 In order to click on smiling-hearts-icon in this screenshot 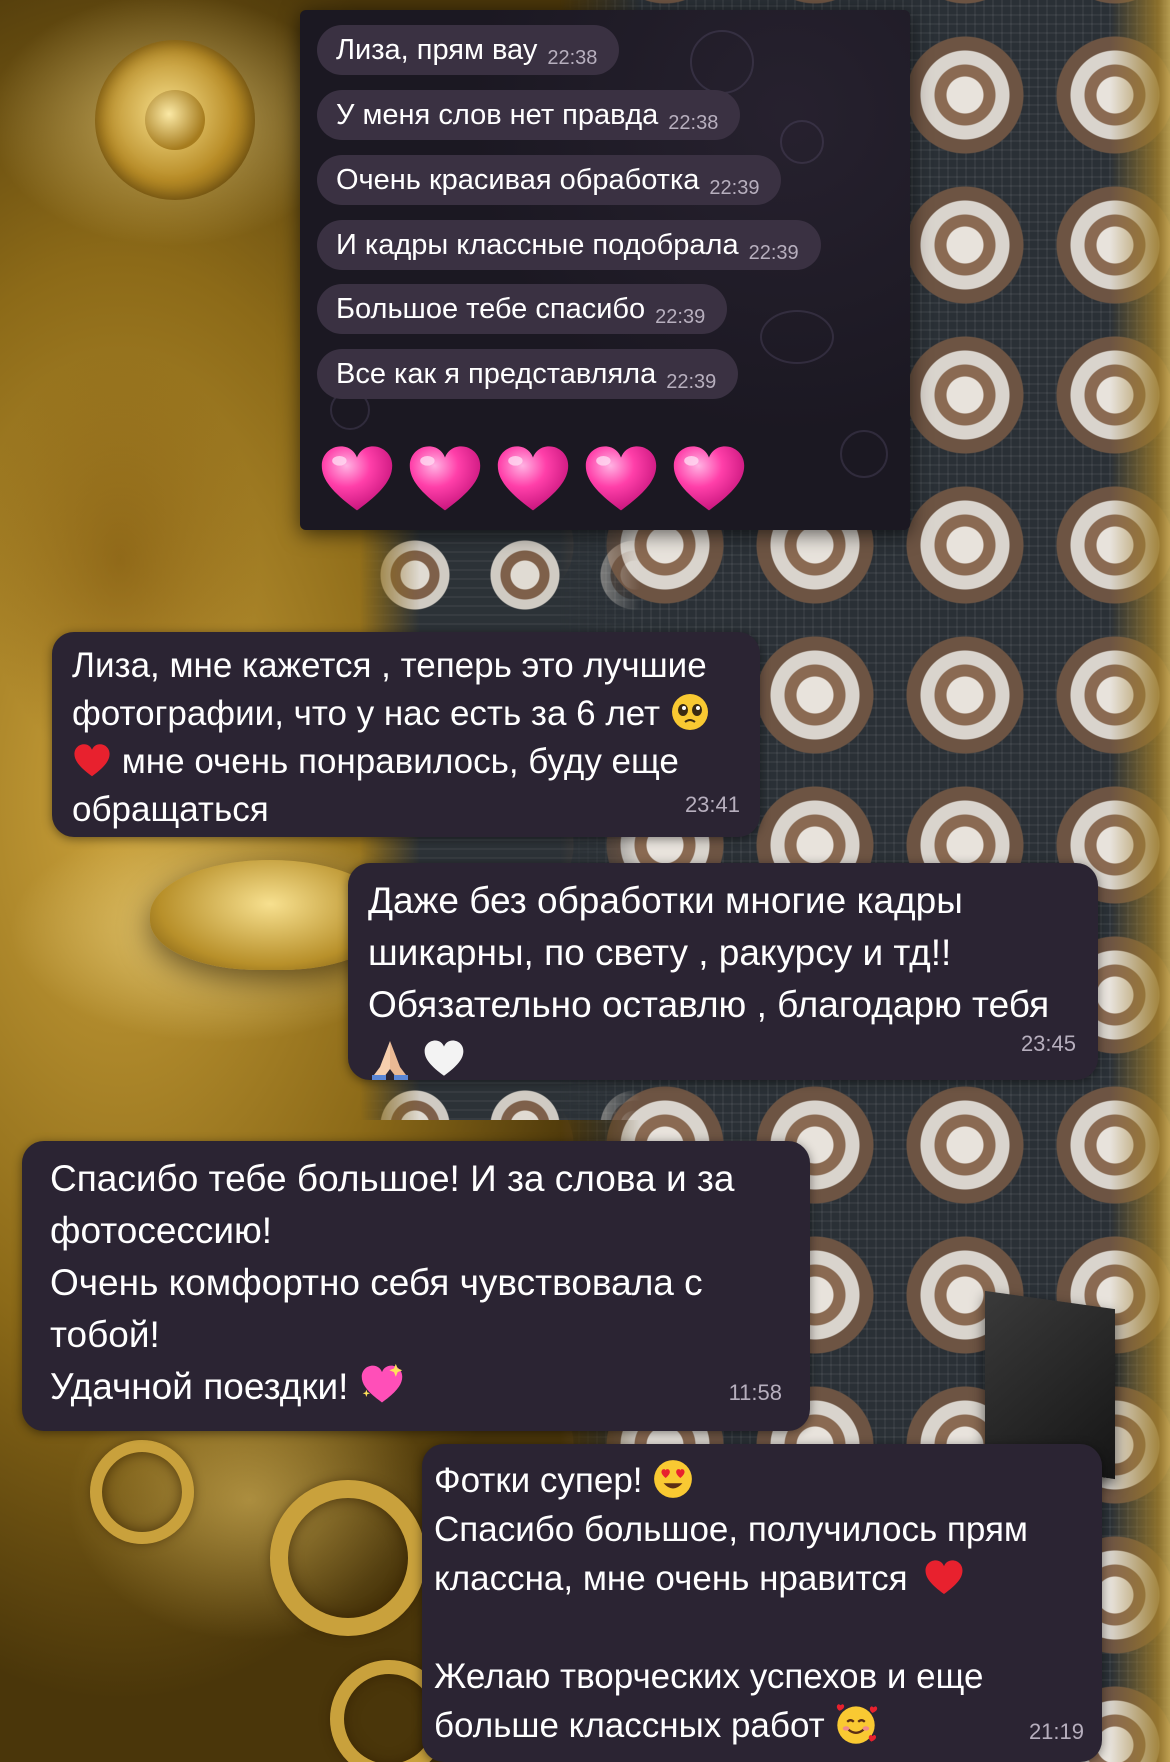, I will do `click(857, 1723)`.